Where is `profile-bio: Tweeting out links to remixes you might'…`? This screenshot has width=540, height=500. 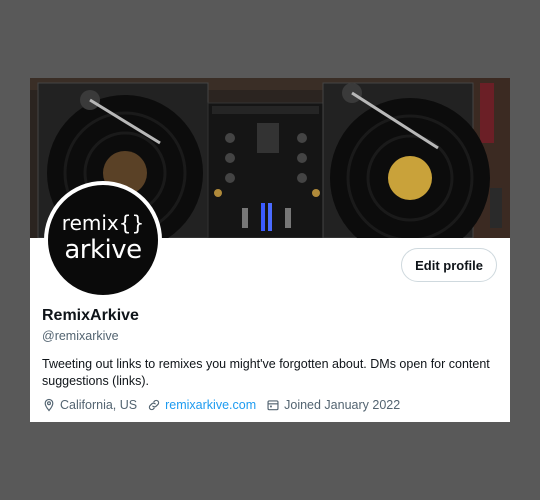 profile-bio: Tweeting out links to remixes you might'… is located at coordinates (266, 372).